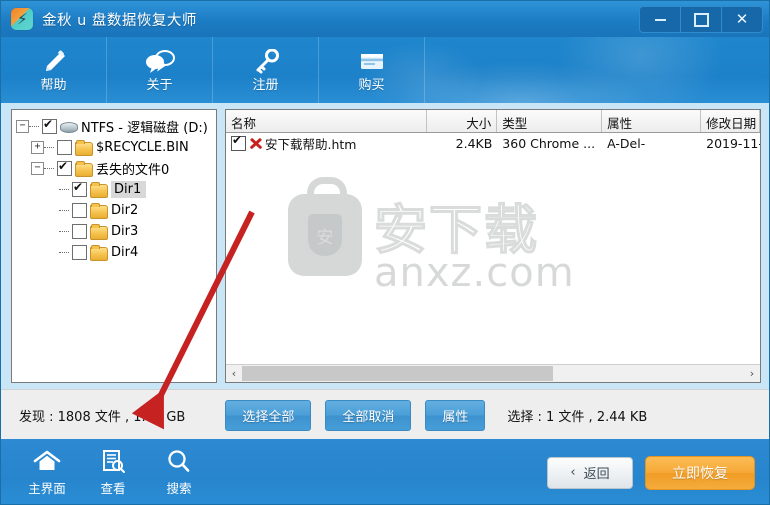 Image resolution: width=770 pixels, height=505 pixels. I want to click on toolbar-item-about: 关于, so click(160, 70).